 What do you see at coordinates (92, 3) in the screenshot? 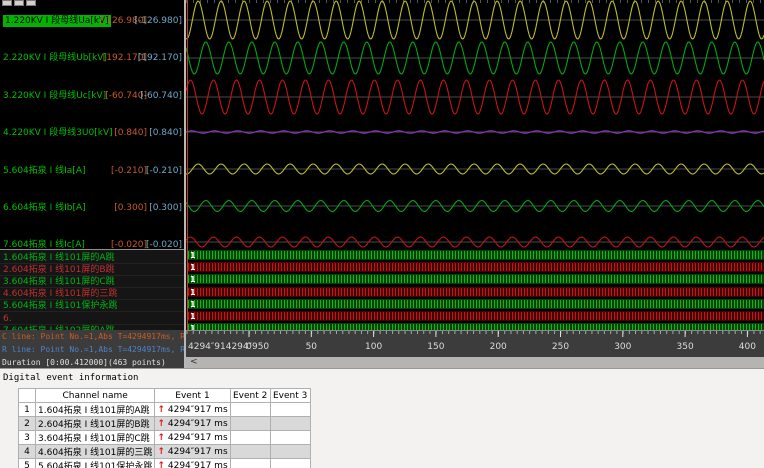
I see `toolbar-remnant` at bounding box center [92, 3].